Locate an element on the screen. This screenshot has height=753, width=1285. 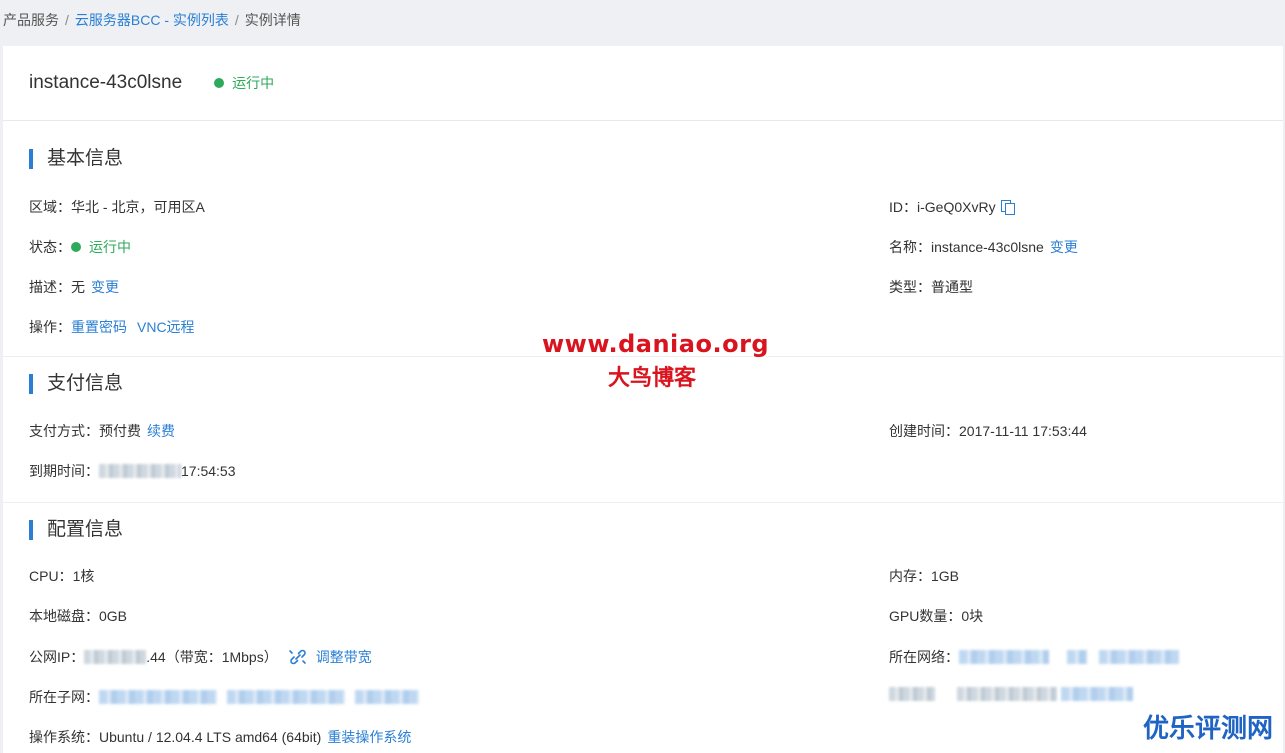
payment-method-label: 支付方式： is located at coordinates (64, 431).